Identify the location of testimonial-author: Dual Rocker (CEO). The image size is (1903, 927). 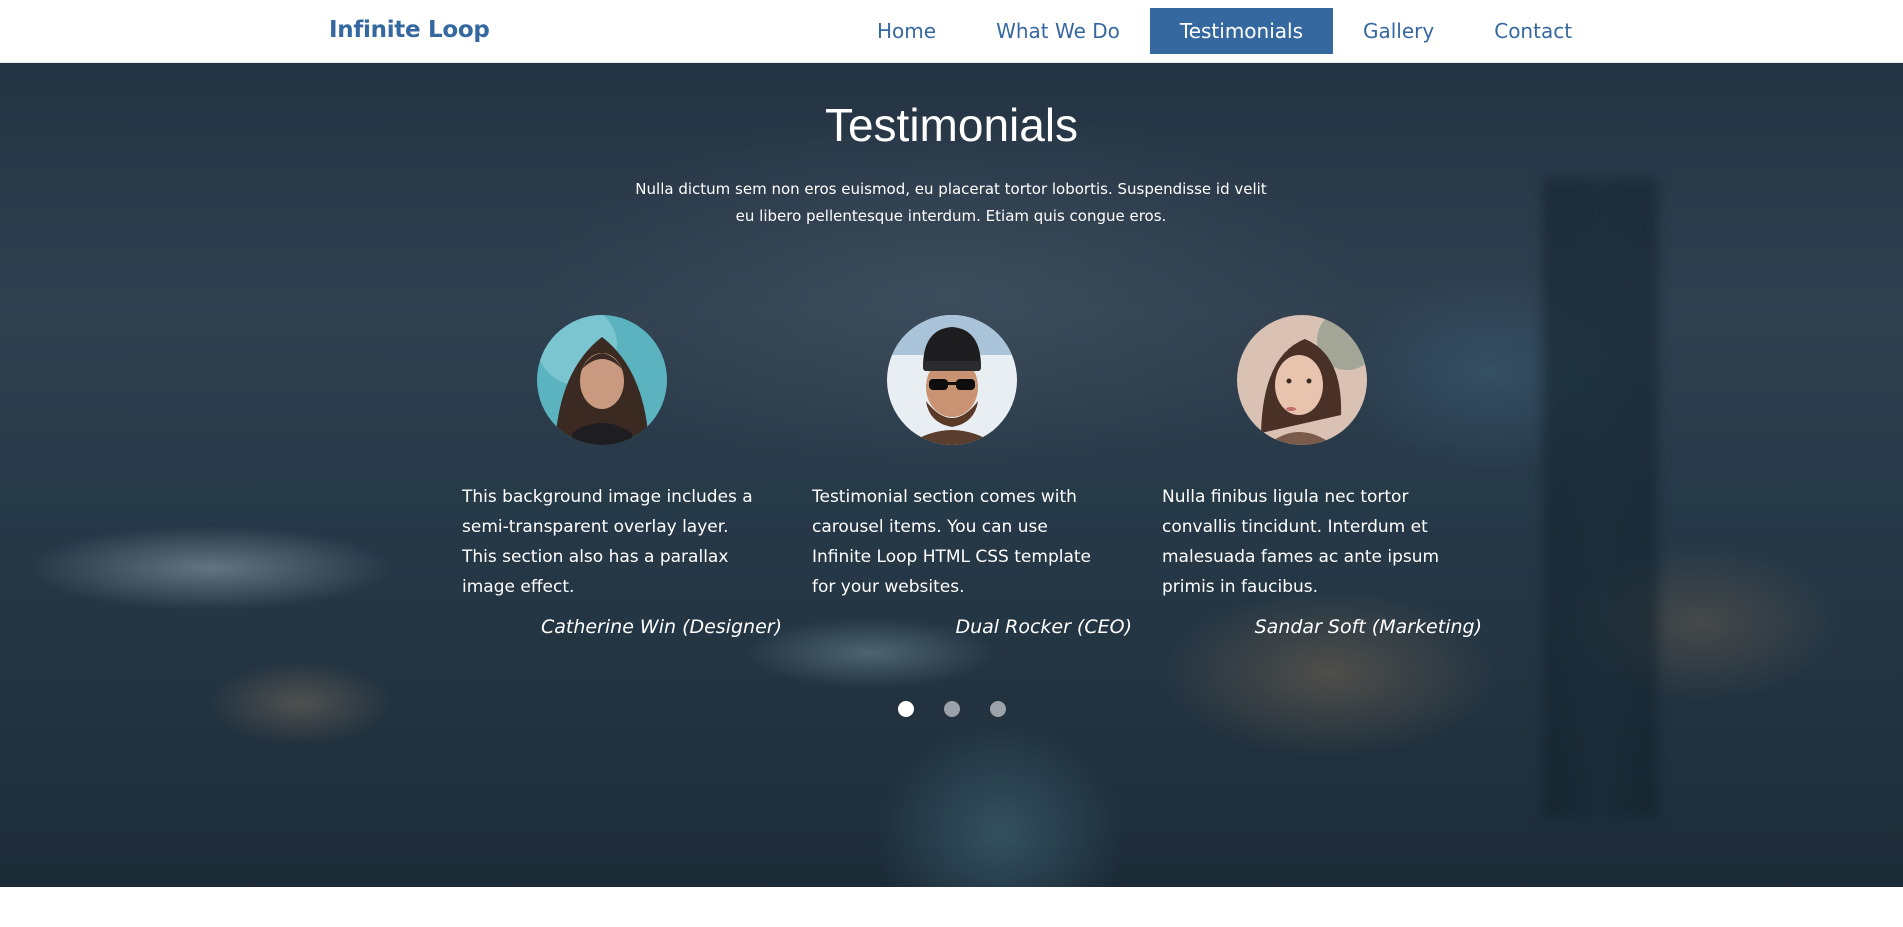
(1043, 627).